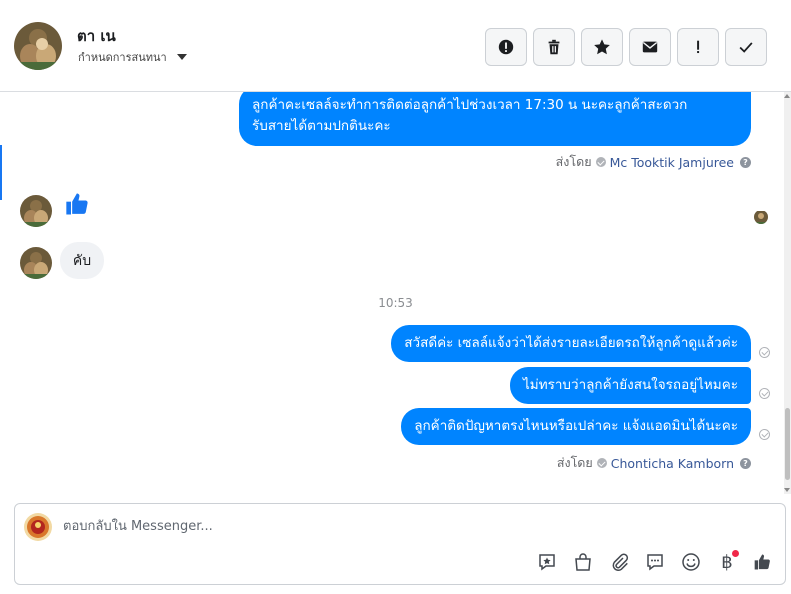 Image resolution: width=791 pixels, height=594 pixels. I want to click on caret-down-icon, so click(181, 57).